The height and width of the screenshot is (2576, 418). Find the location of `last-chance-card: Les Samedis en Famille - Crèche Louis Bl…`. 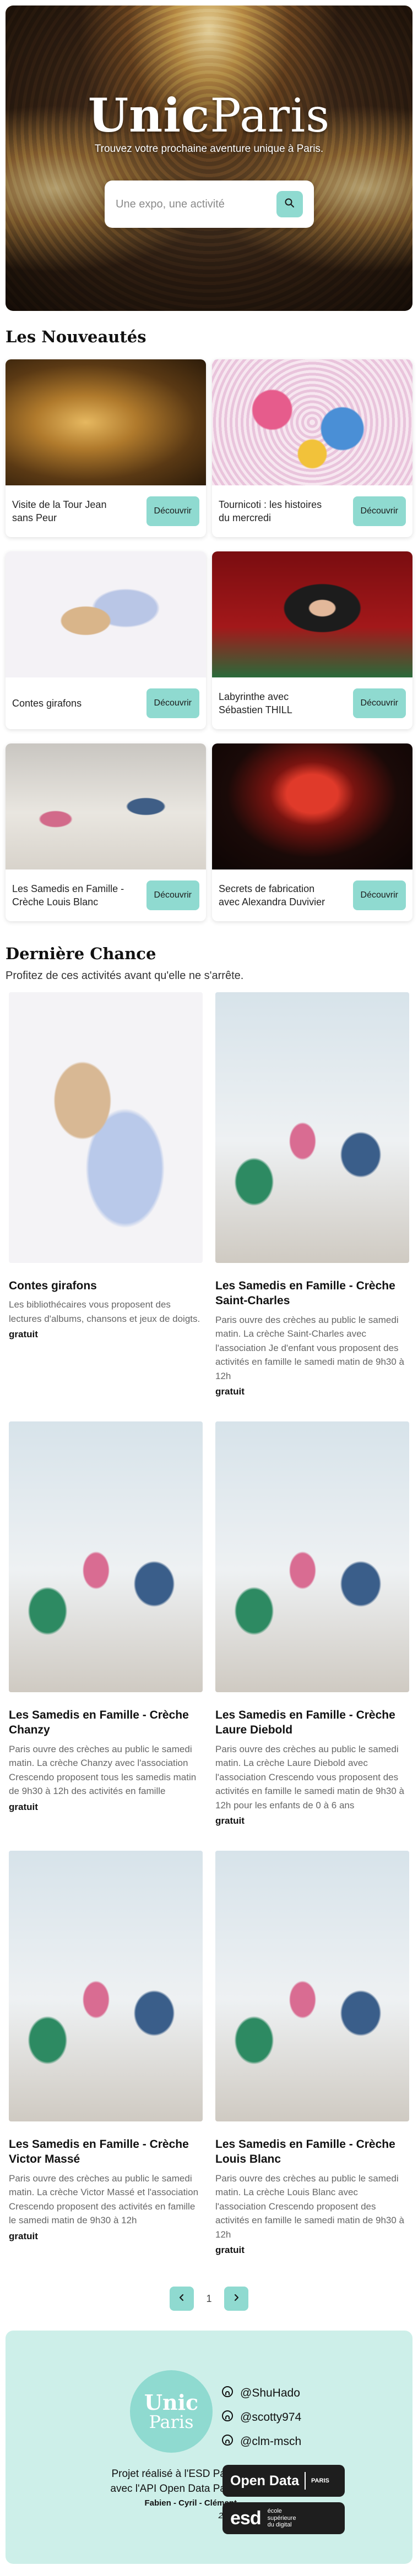

last-chance-card: Les Samedis en Famille - Crèche Louis Bl… is located at coordinates (312, 2065).